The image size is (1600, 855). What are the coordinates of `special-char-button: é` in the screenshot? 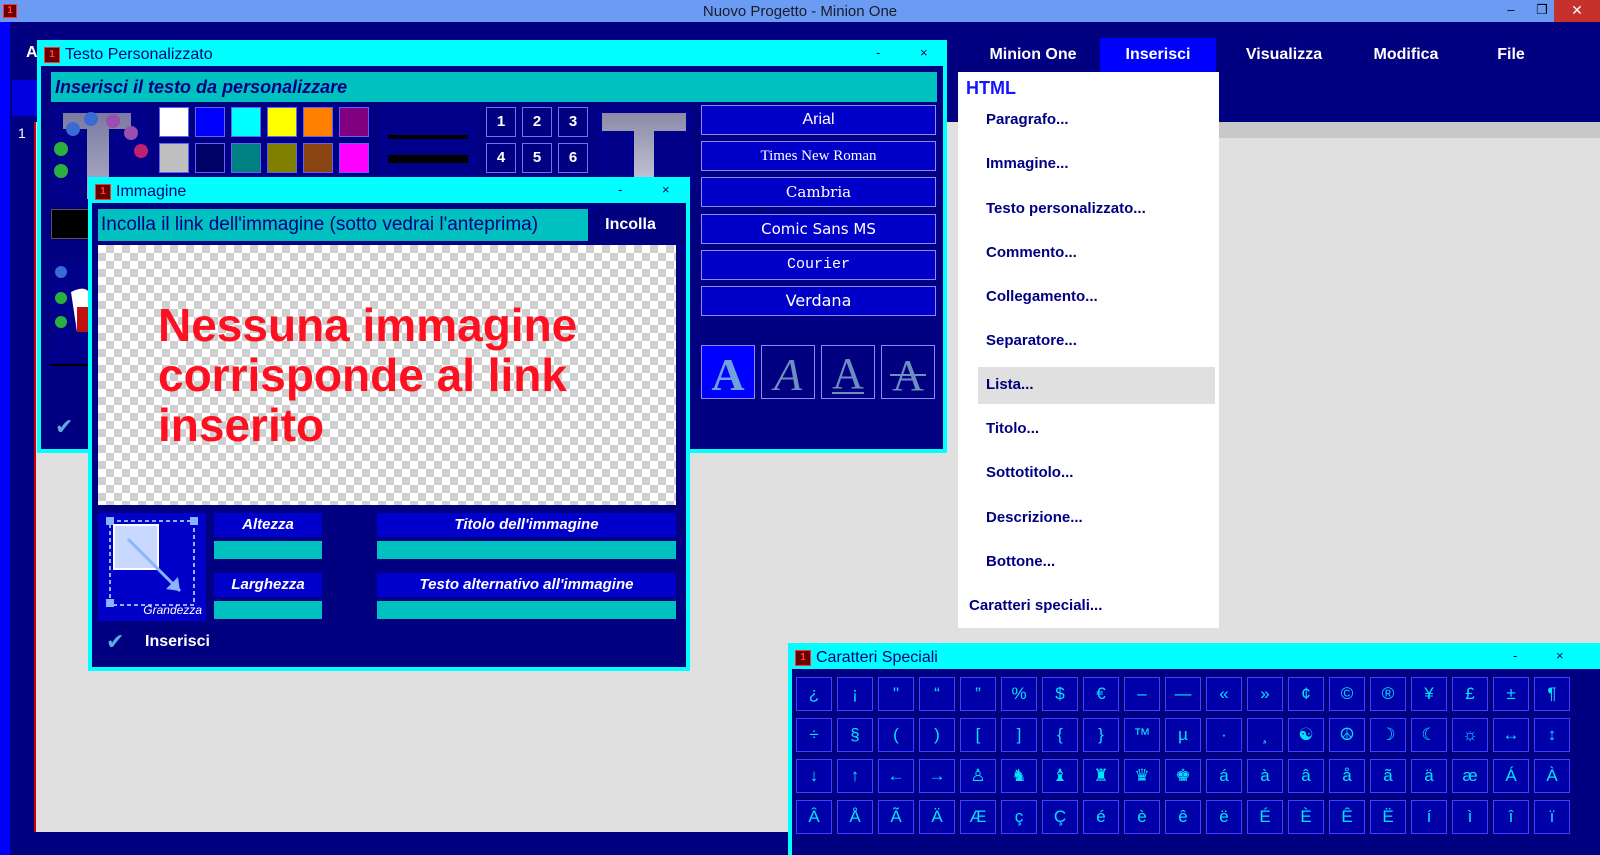 It's located at (1101, 817).